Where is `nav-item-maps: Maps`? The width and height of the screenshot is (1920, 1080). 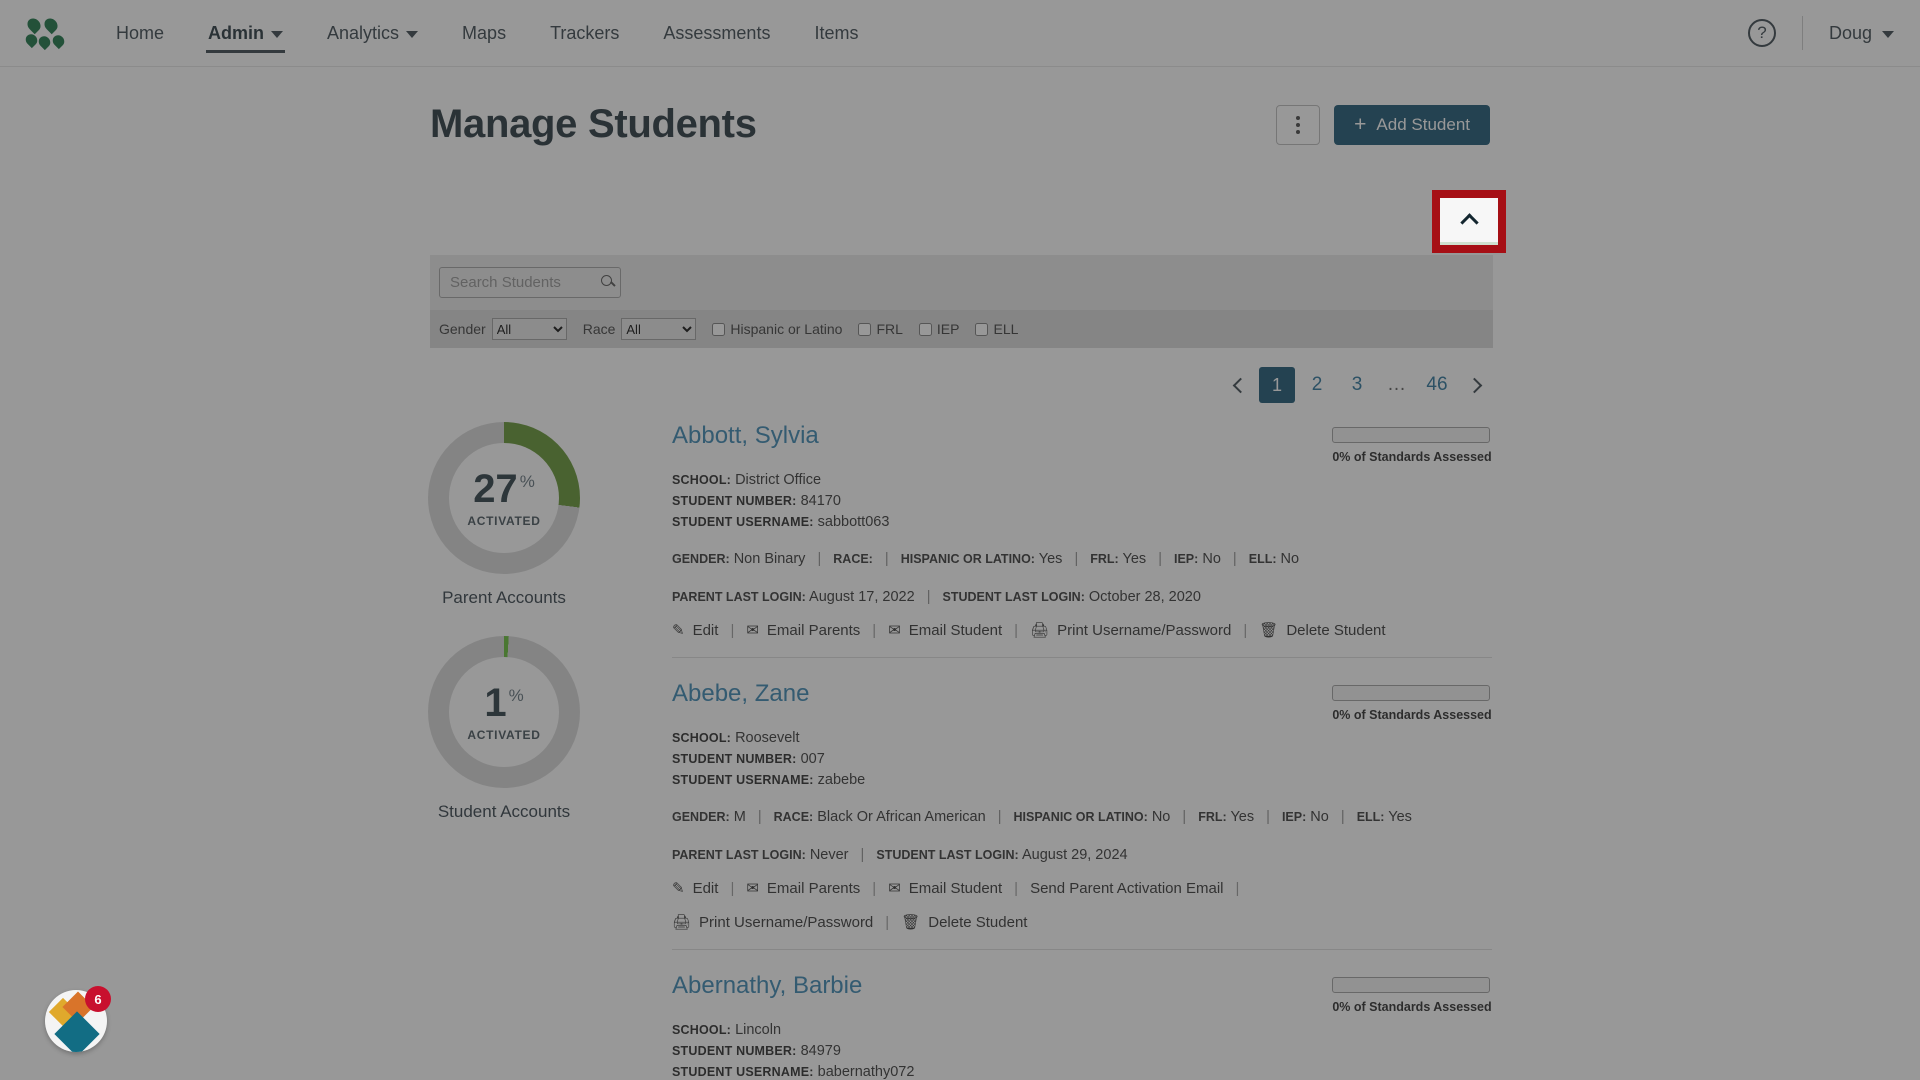
nav-item-maps: Maps is located at coordinates (484, 33).